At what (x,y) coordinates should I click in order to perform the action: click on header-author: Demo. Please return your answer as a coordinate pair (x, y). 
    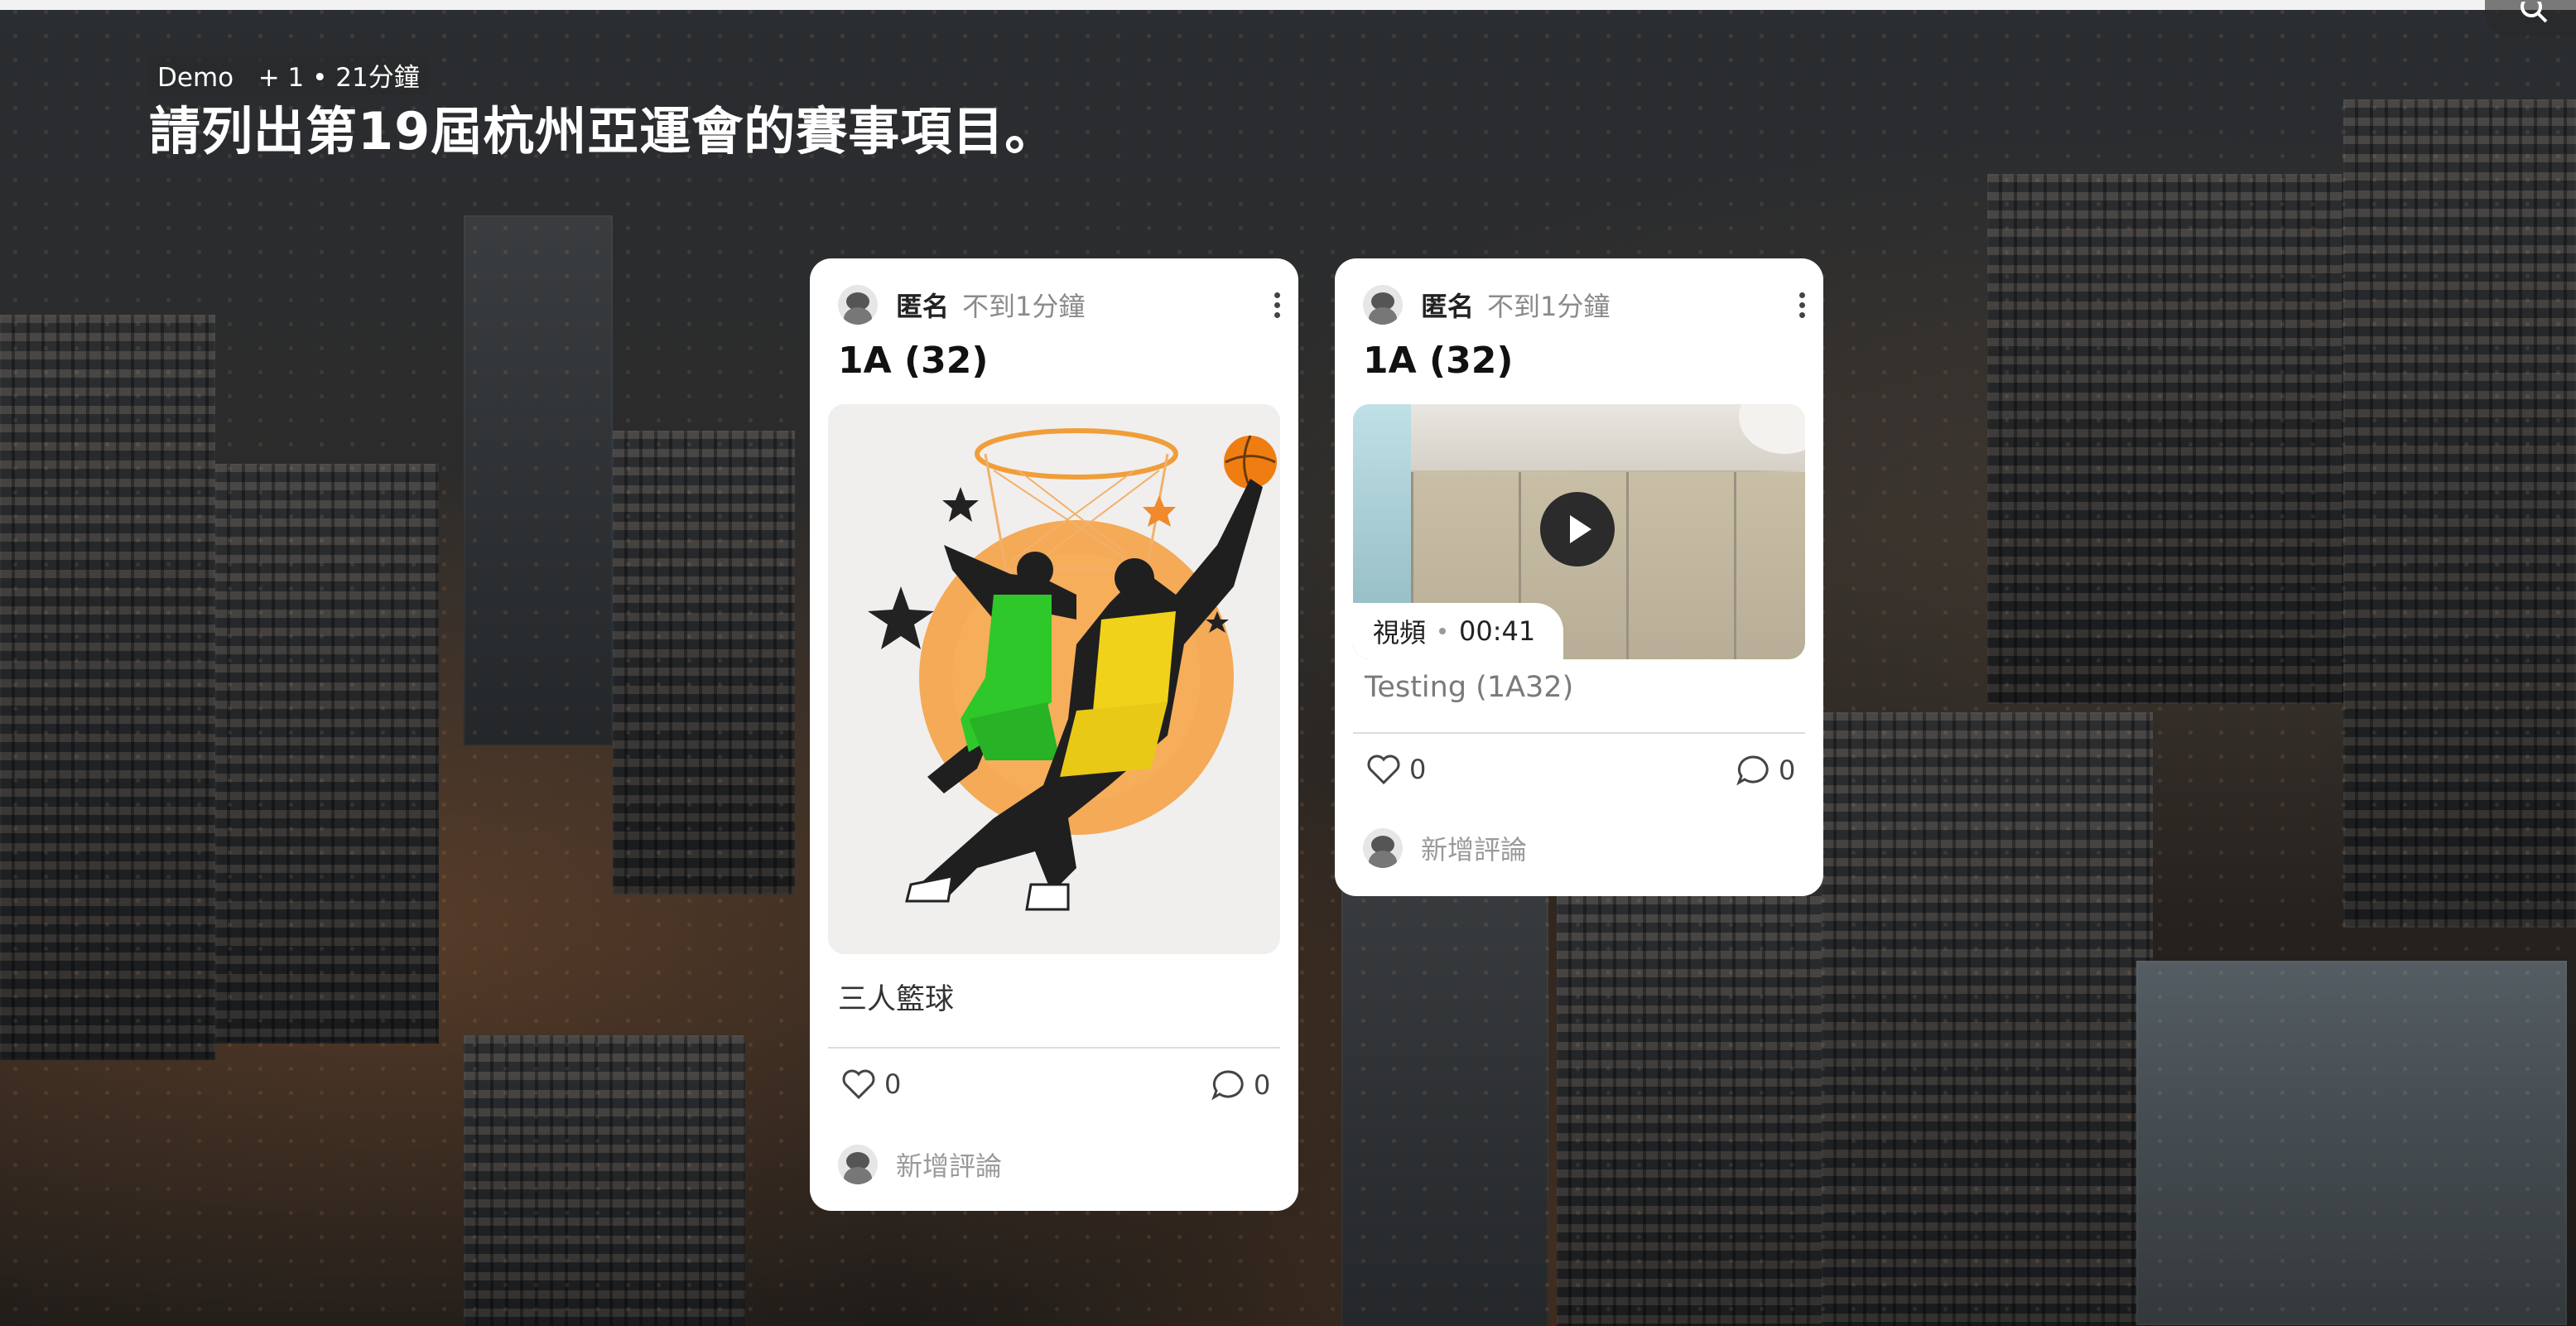
    Looking at the image, I should click on (195, 78).